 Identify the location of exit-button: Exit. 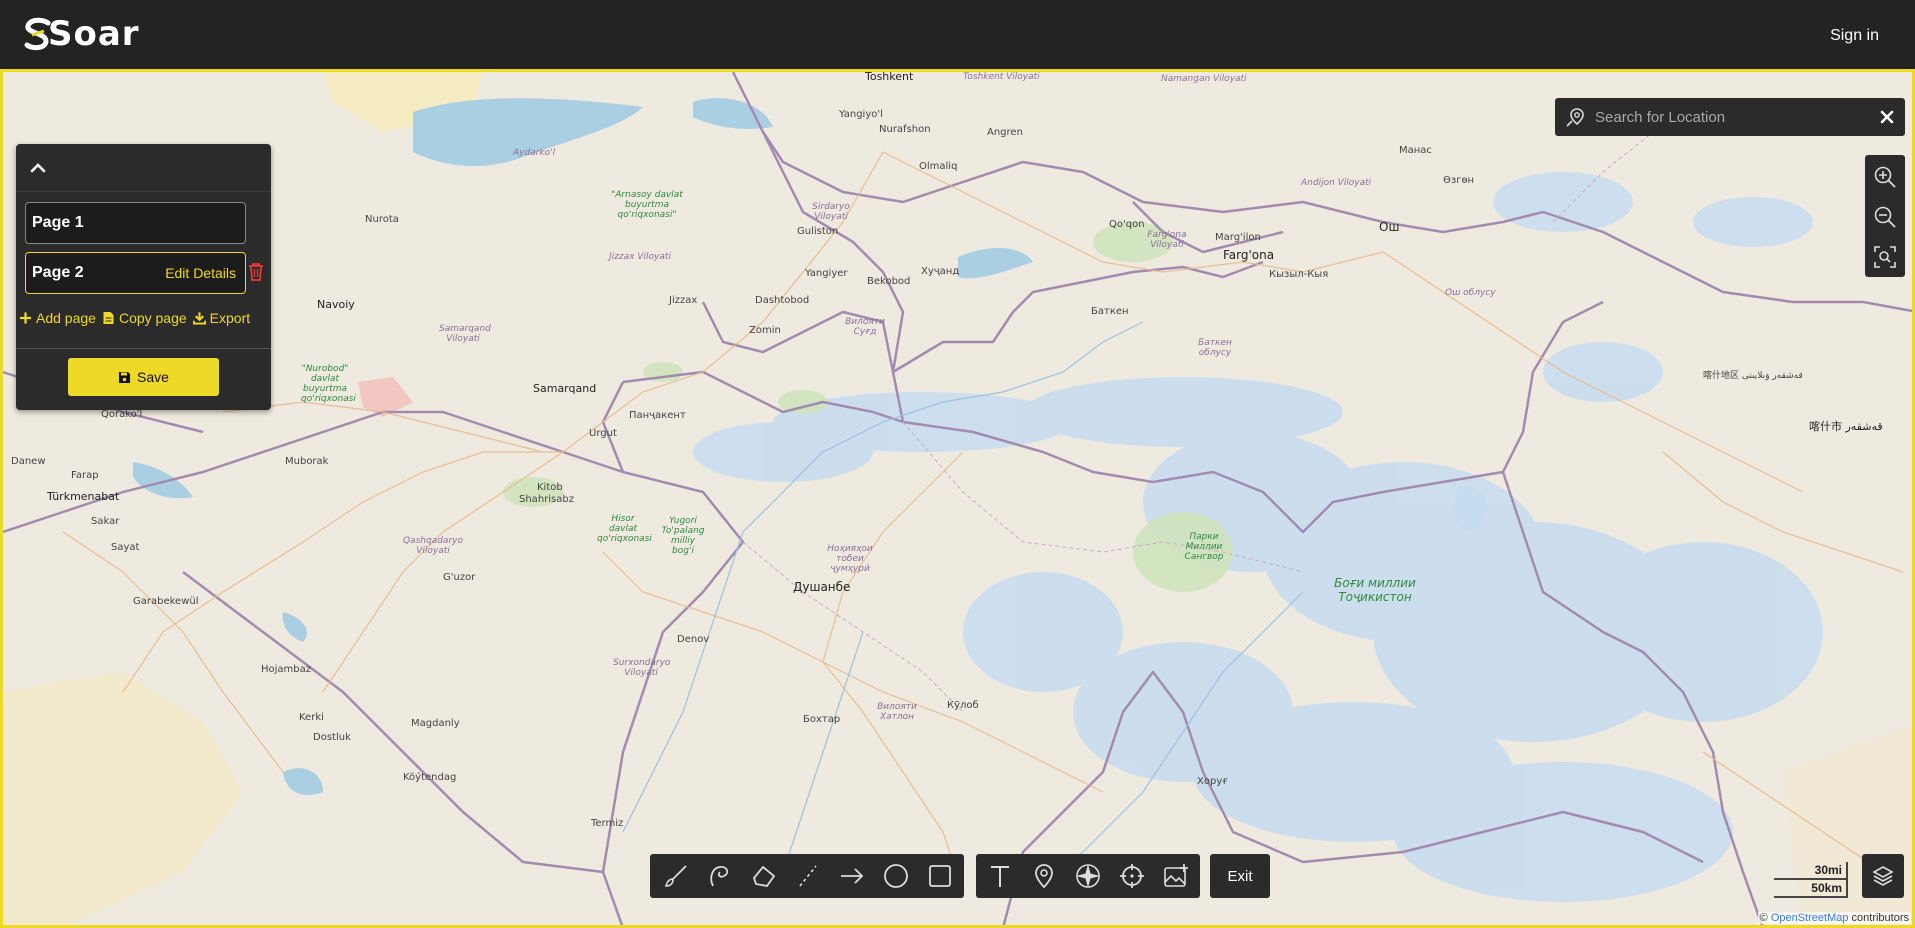
(1240, 876).